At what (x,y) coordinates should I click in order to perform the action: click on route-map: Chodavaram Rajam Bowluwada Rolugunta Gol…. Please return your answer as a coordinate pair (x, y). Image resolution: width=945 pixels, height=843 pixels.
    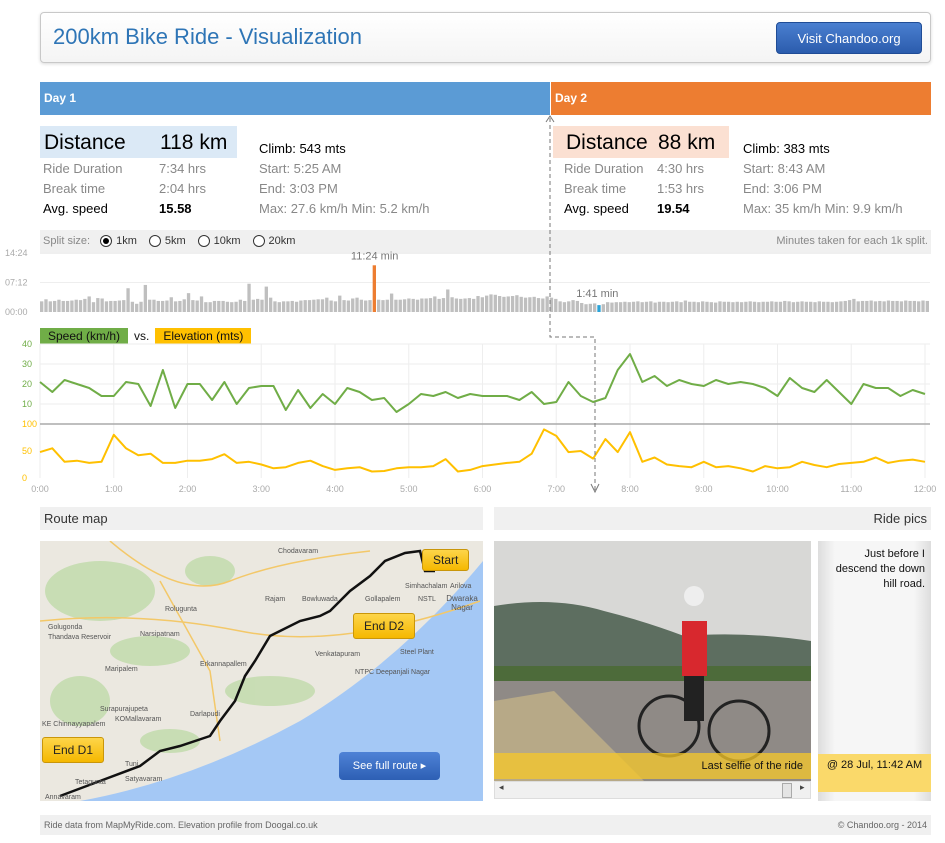
    Looking at the image, I should click on (261, 671).